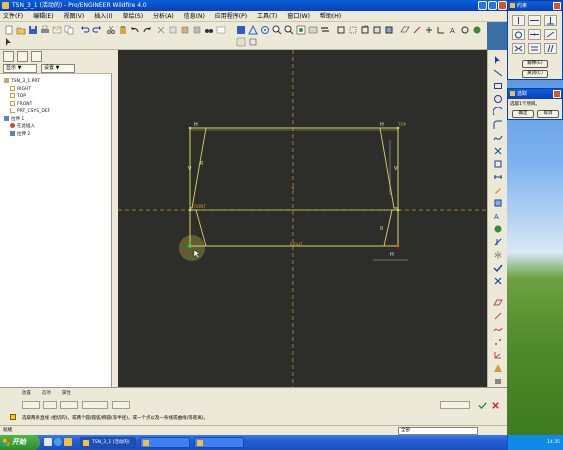 The height and width of the screenshot is (450, 563). I want to click on tree-item-top: TOP, so click(56, 97).